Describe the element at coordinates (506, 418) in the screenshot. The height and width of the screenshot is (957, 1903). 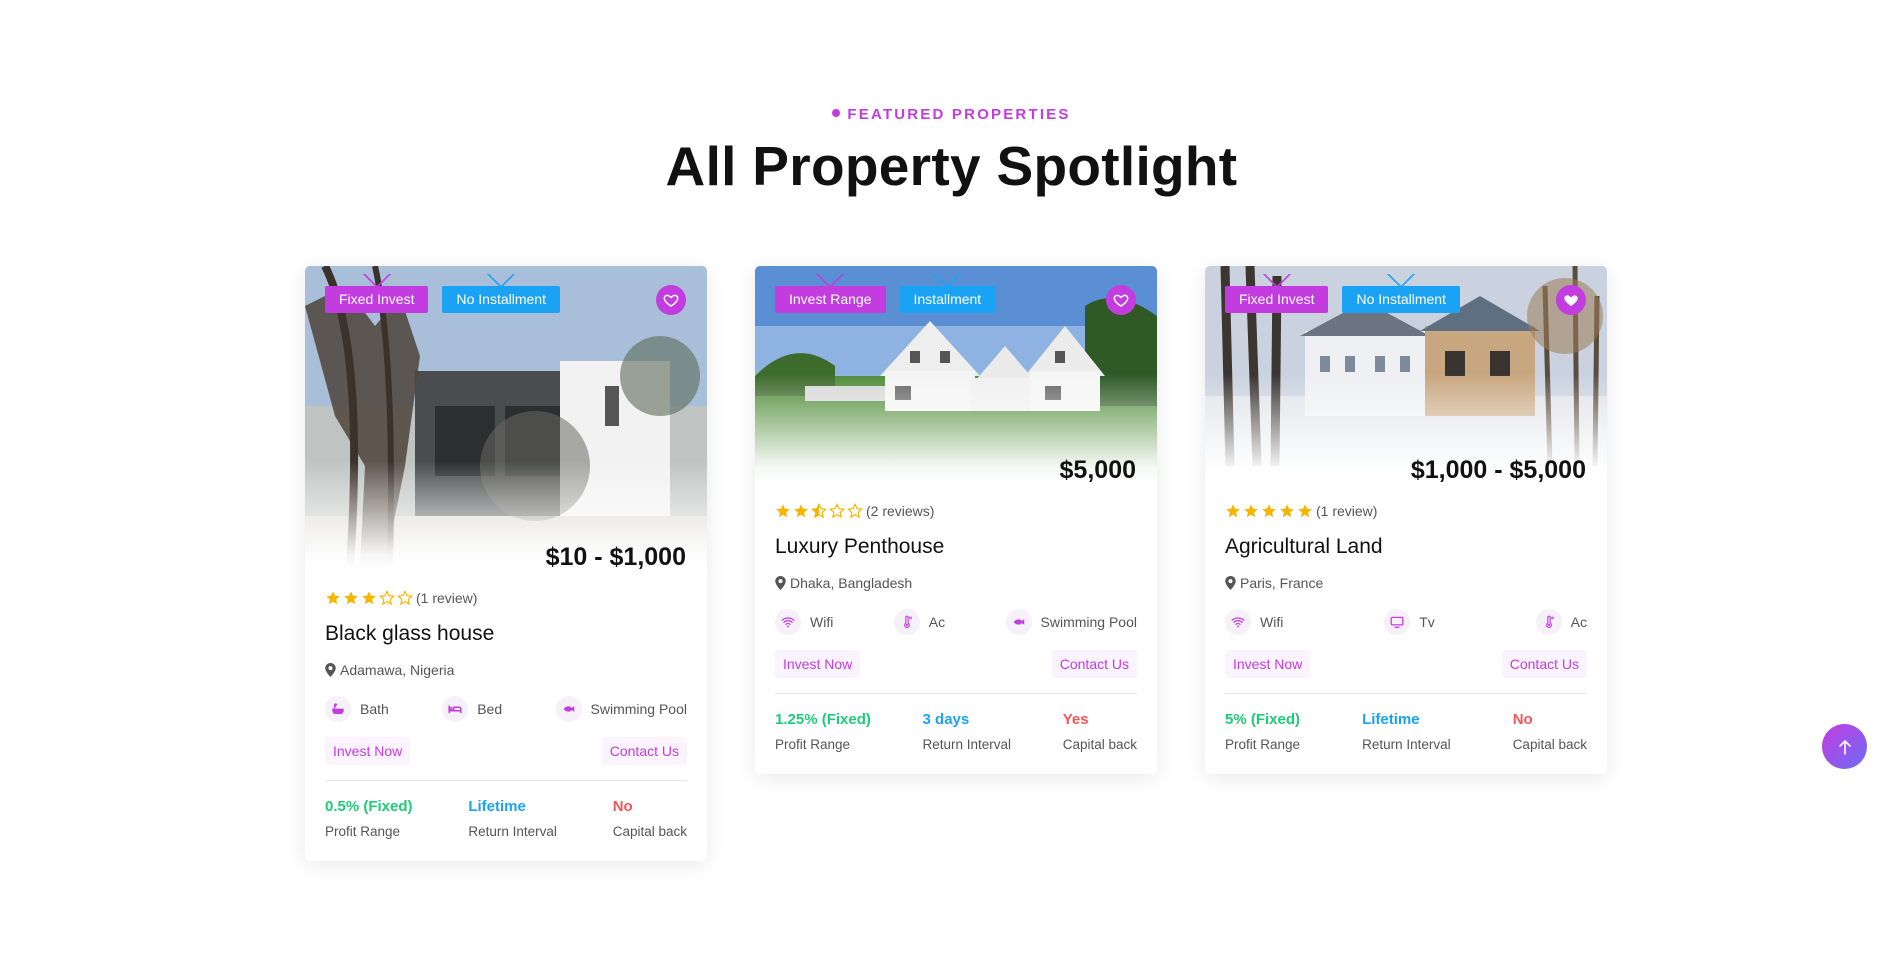
I see `property-image: Fixed Invest No Installment $10 - $1,000` at that location.